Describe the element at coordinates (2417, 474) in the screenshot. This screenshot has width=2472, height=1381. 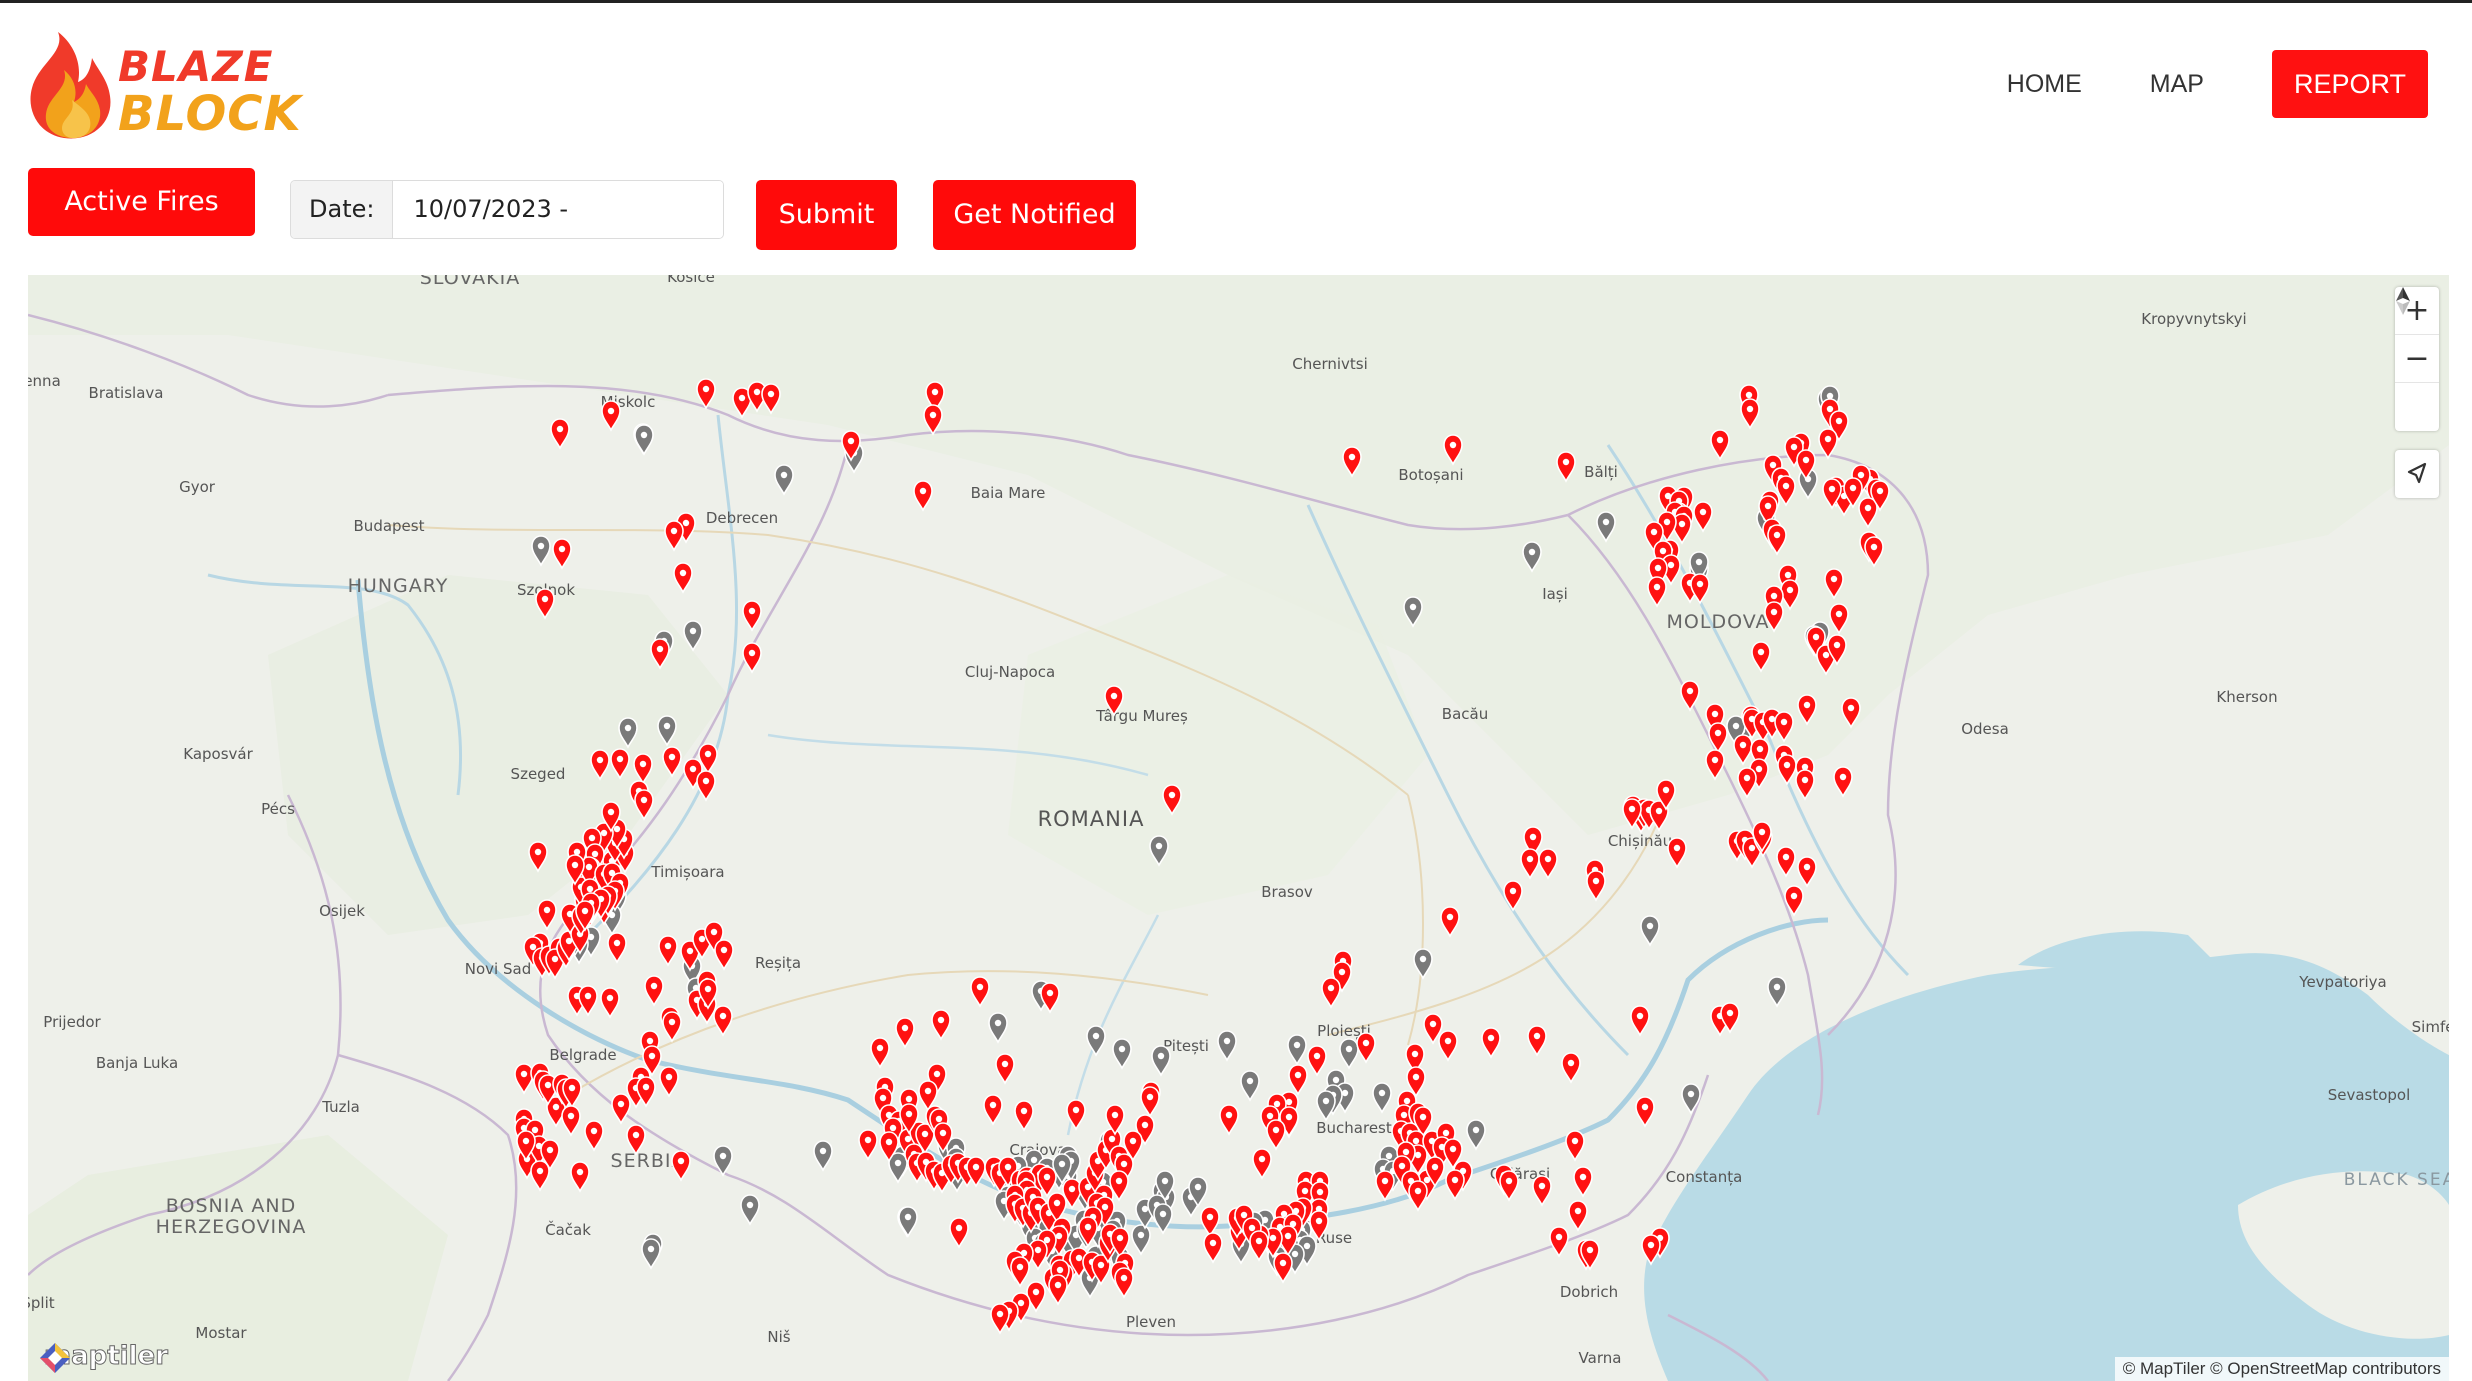
I see `locate-button` at that location.